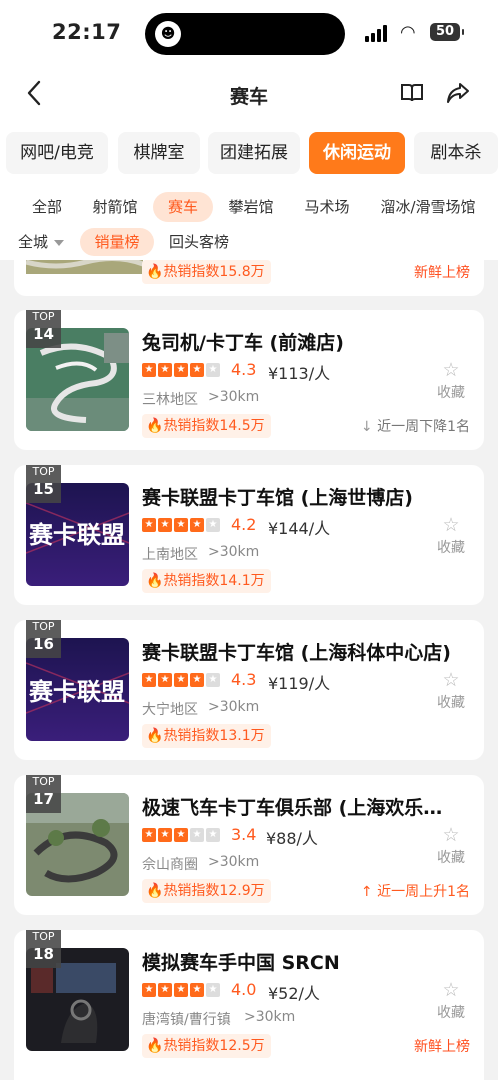  What do you see at coordinates (43, 334) in the screenshot?
I see `rank-number: 14` at bounding box center [43, 334].